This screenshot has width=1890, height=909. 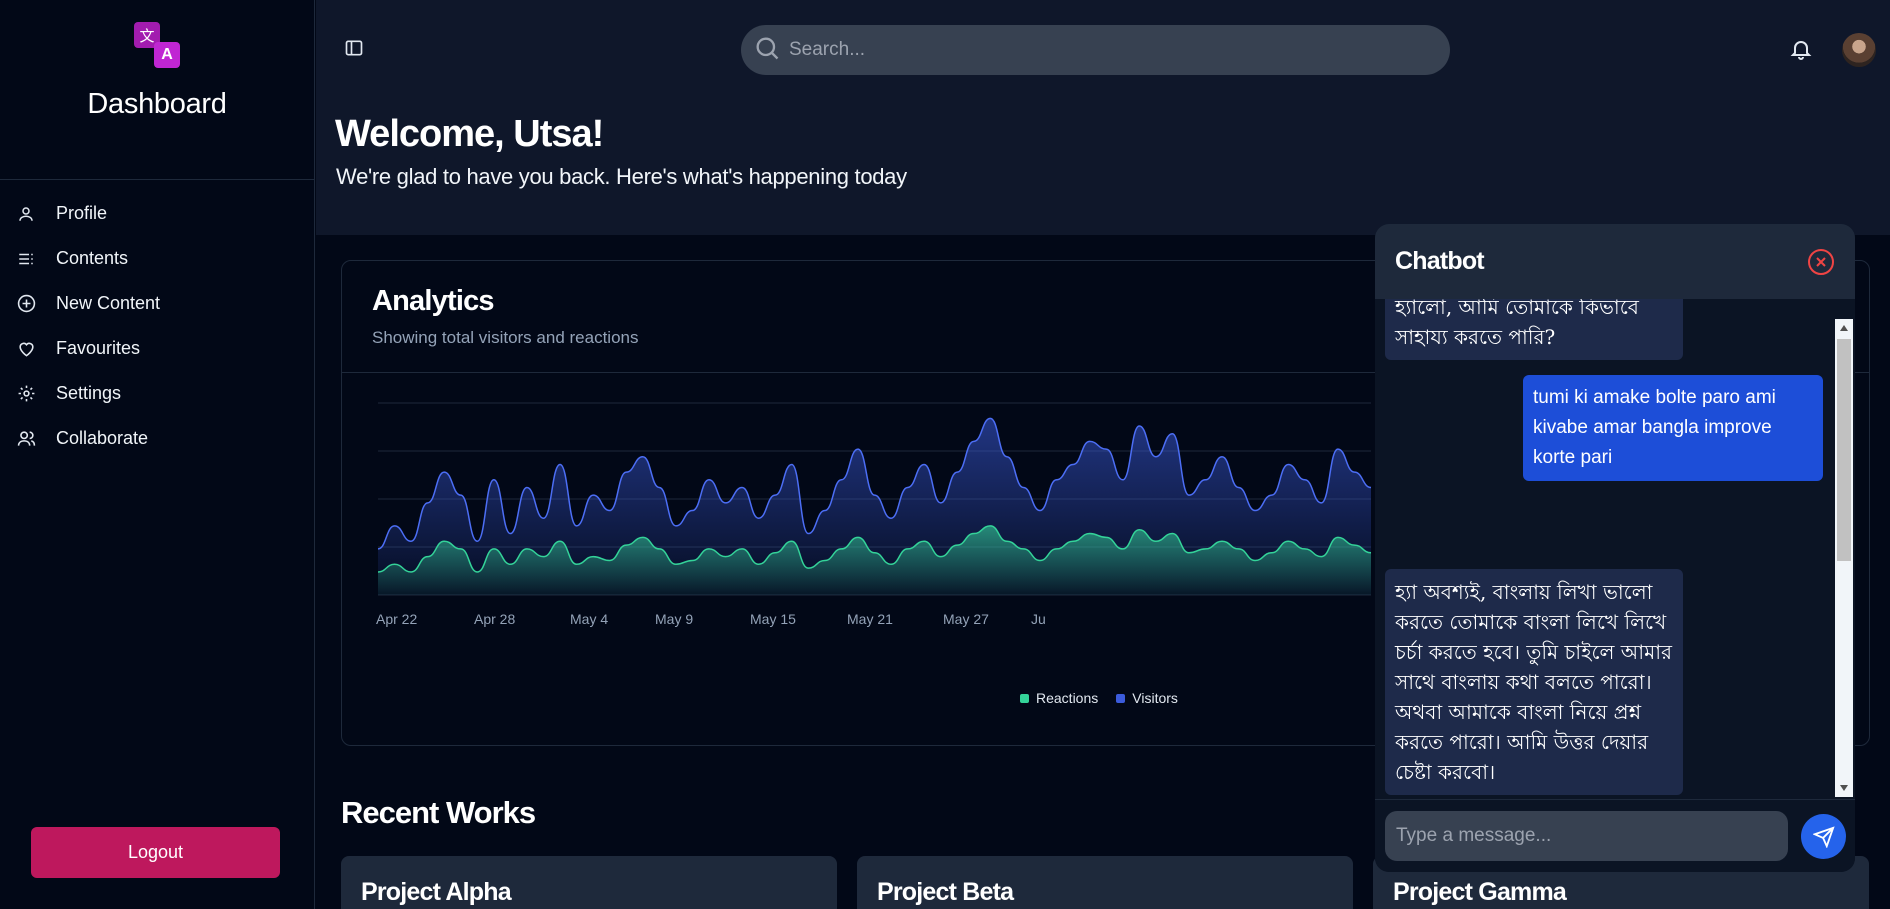 I want to click on legend-label: Reactions, so click(x=1067, y=698).